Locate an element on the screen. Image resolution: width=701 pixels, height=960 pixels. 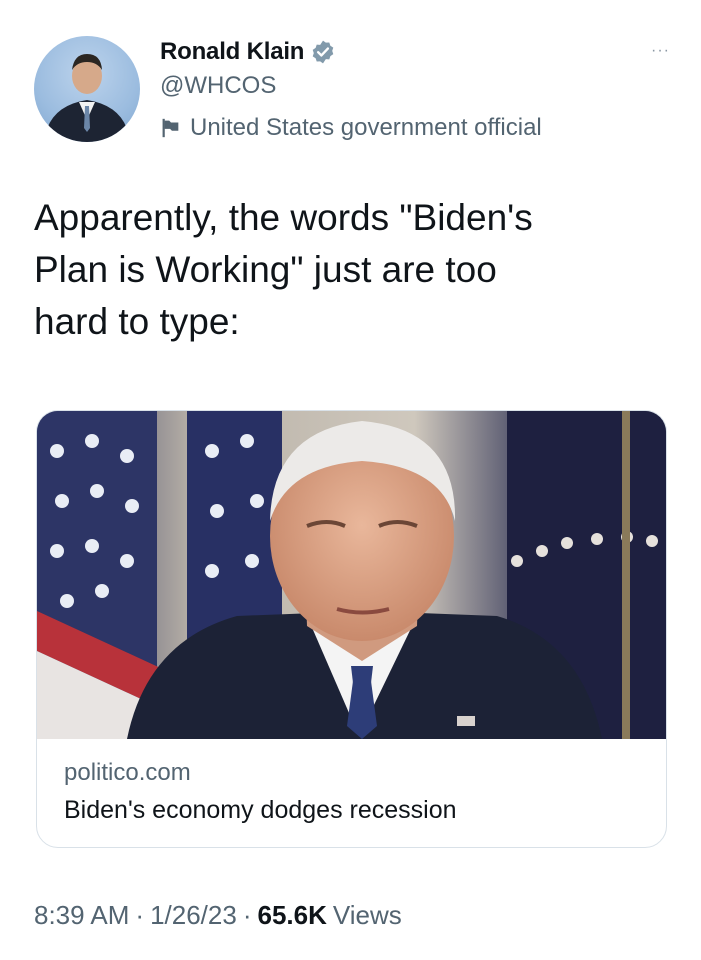
person-photo is located at coordinates (87, 98).